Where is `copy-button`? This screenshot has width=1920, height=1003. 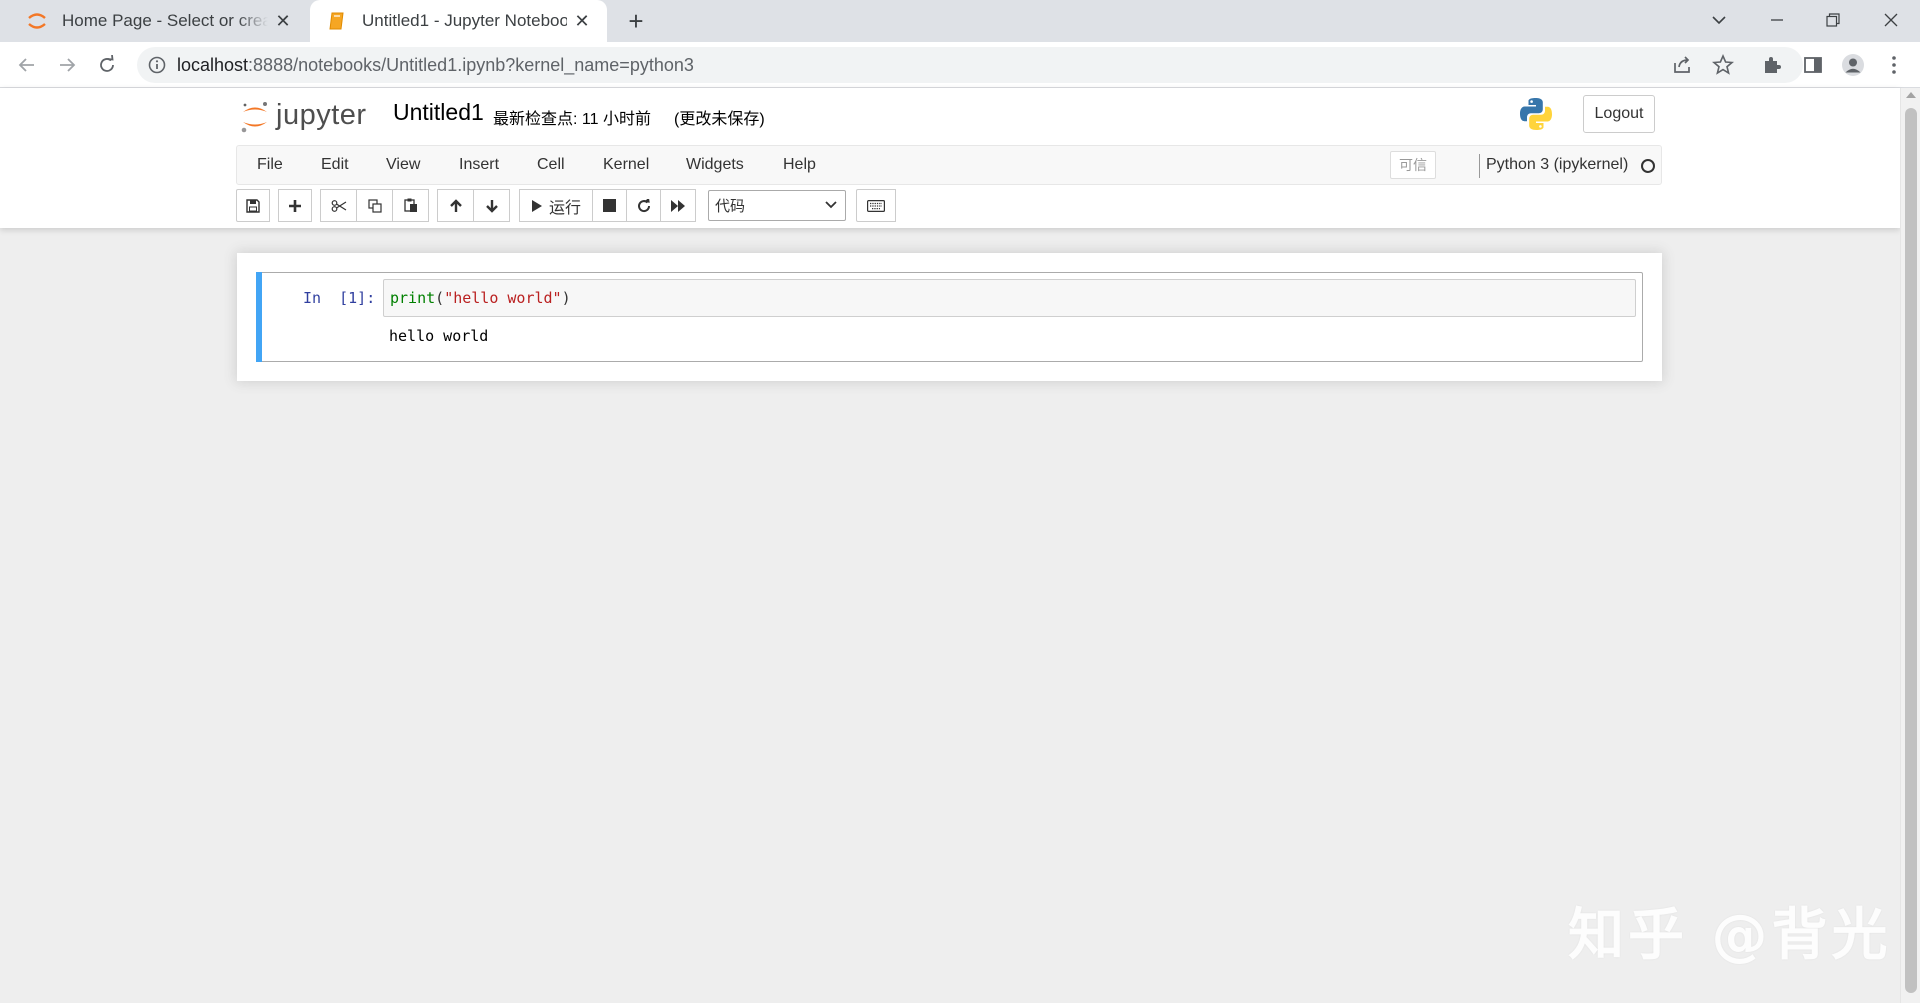 copy-button is located at coordinates (374, 205).